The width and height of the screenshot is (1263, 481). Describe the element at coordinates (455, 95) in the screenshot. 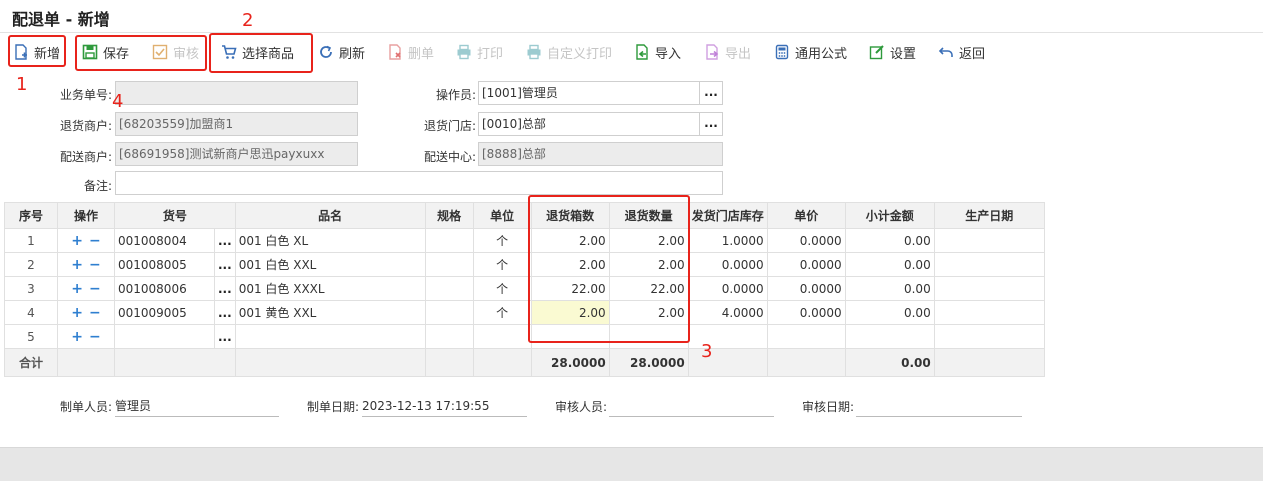

I see `operator-label: 操作员:` at that location.